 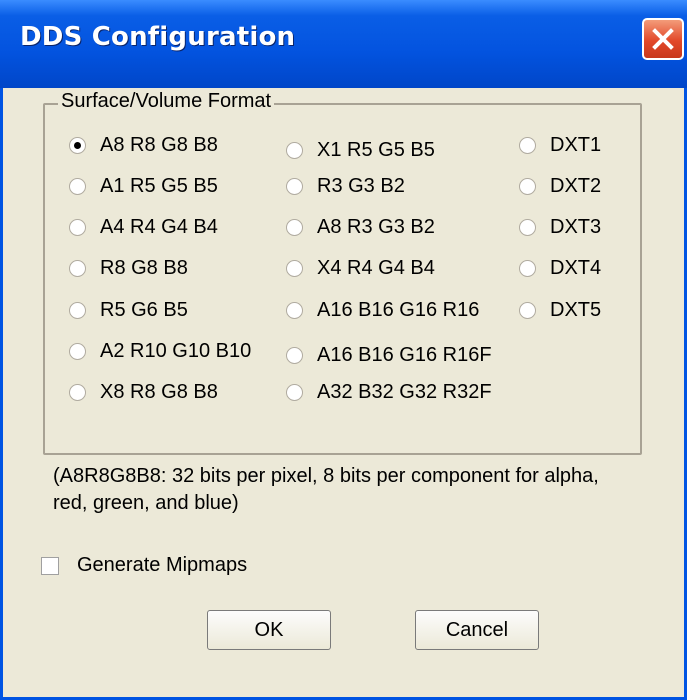 What do you see at coordinates (50, 565) in the screenshot?
I see `checkbox-icon` at bounding box center [50, 565].